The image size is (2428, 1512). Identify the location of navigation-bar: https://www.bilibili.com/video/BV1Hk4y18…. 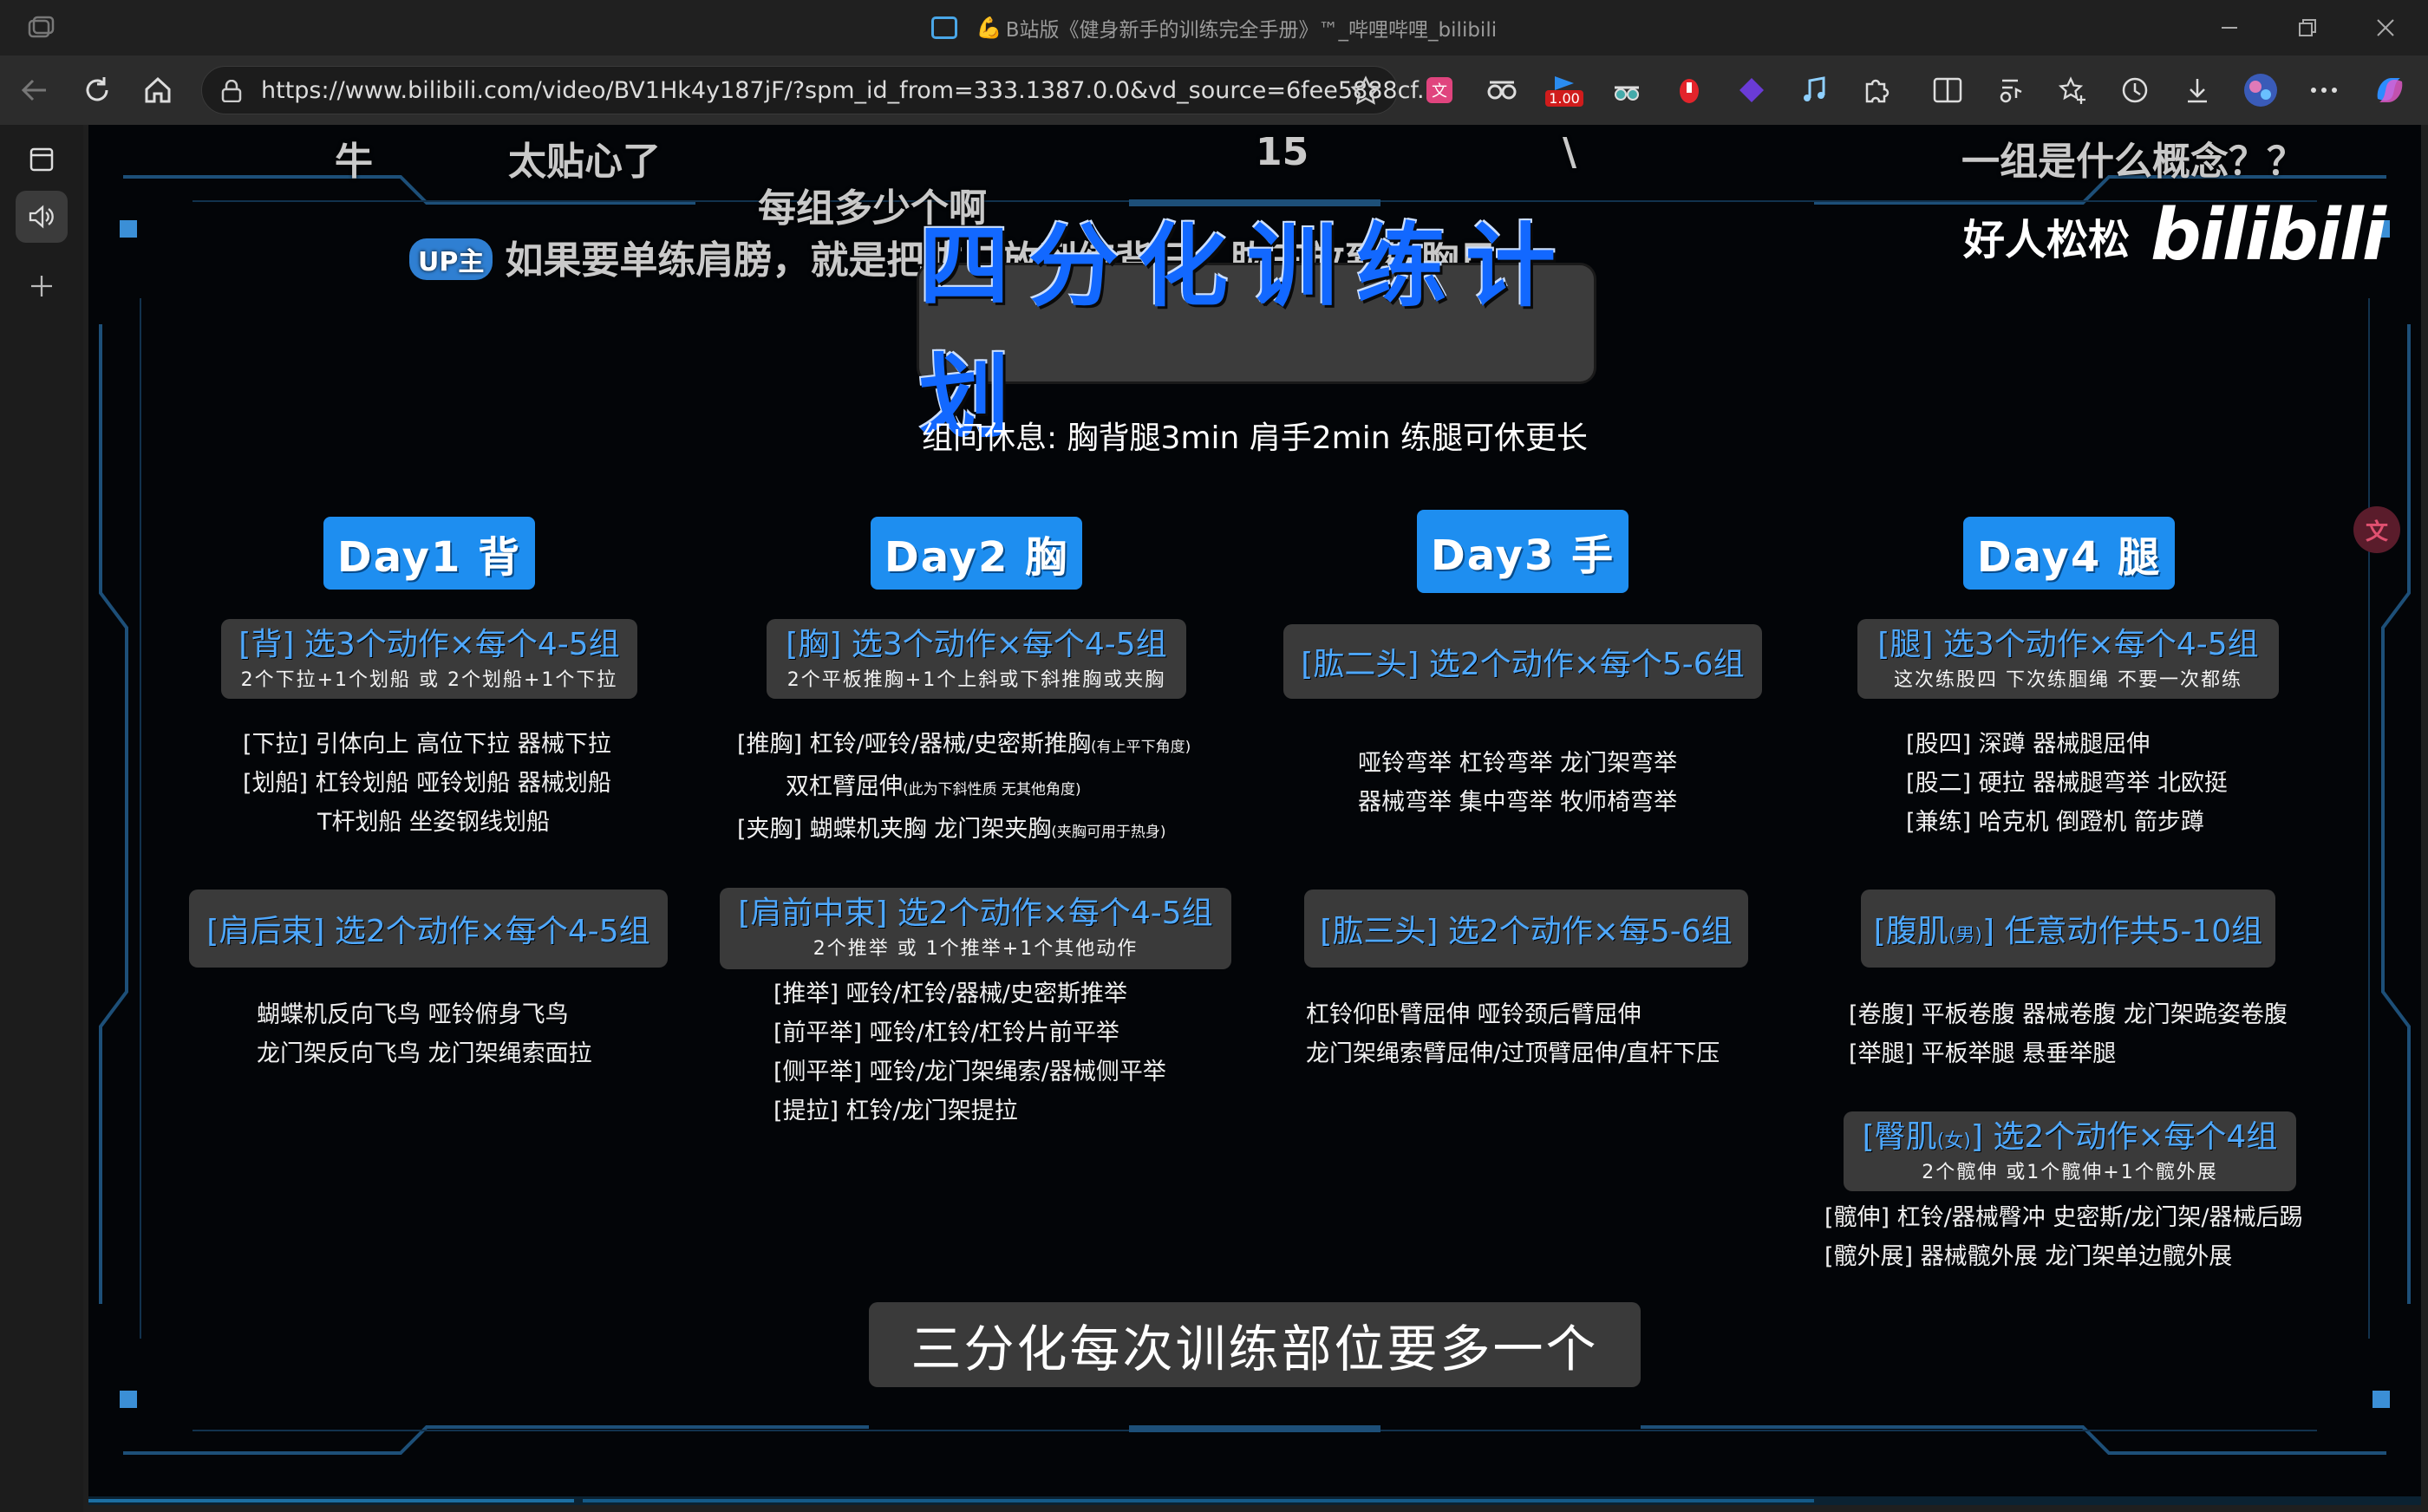
(1214, 90).